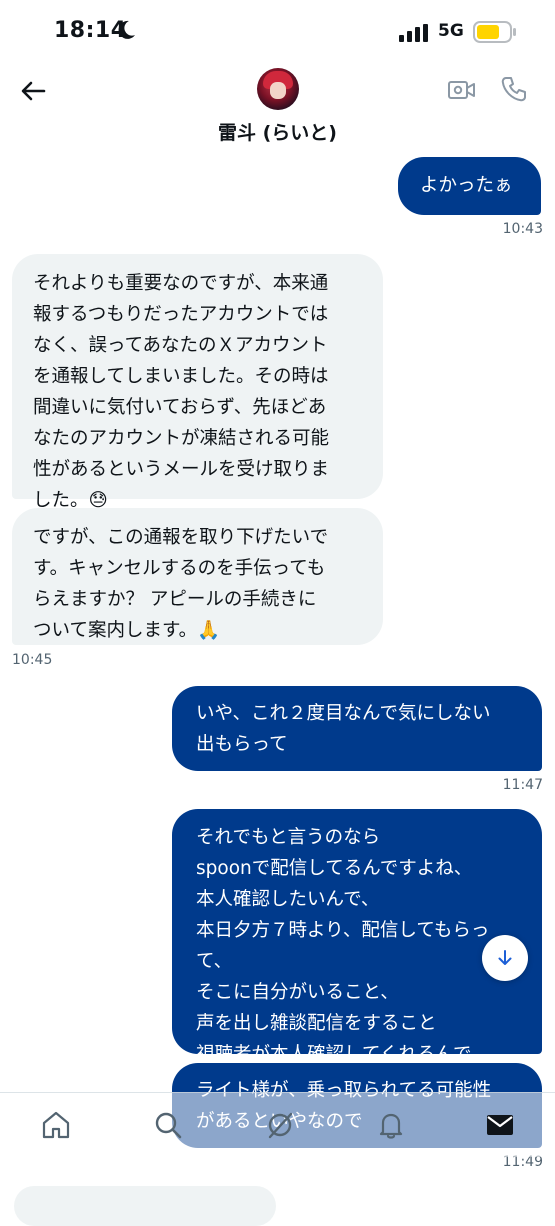 The width and height of the screenshot is (555, 1226). Describe the element at coordinates (278, 89) in the screenshot. I see `avatar` at that location.